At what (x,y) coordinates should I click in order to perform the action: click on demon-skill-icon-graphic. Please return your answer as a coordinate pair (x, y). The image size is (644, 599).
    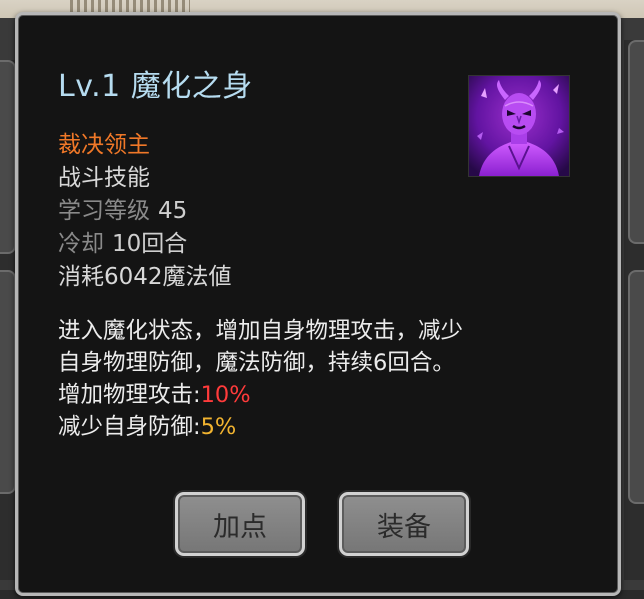
    Looking at the image, I should click on (519, 126).